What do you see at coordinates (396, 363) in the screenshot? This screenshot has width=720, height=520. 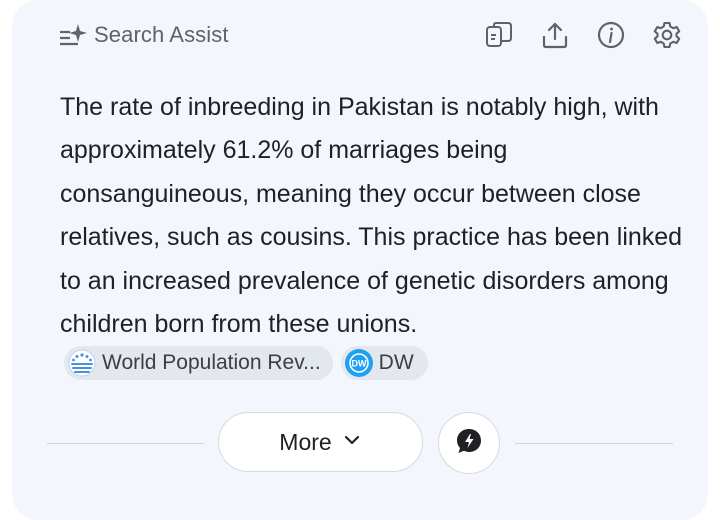 I see `source-chip-label: DW` at bounding box center [396, 363].